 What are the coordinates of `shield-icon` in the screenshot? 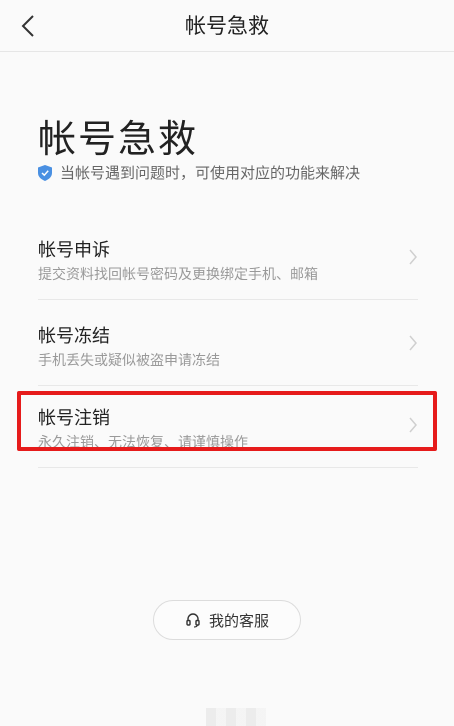 It's located at (45, 172).